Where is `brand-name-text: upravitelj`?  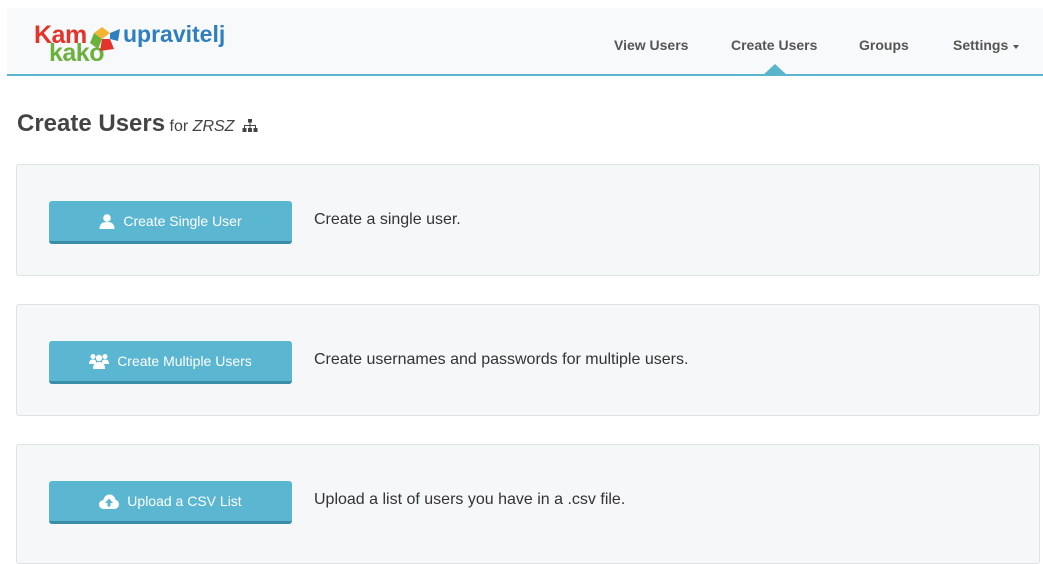
brand-name-text: upravitelj is located at coordinates (174, 34).